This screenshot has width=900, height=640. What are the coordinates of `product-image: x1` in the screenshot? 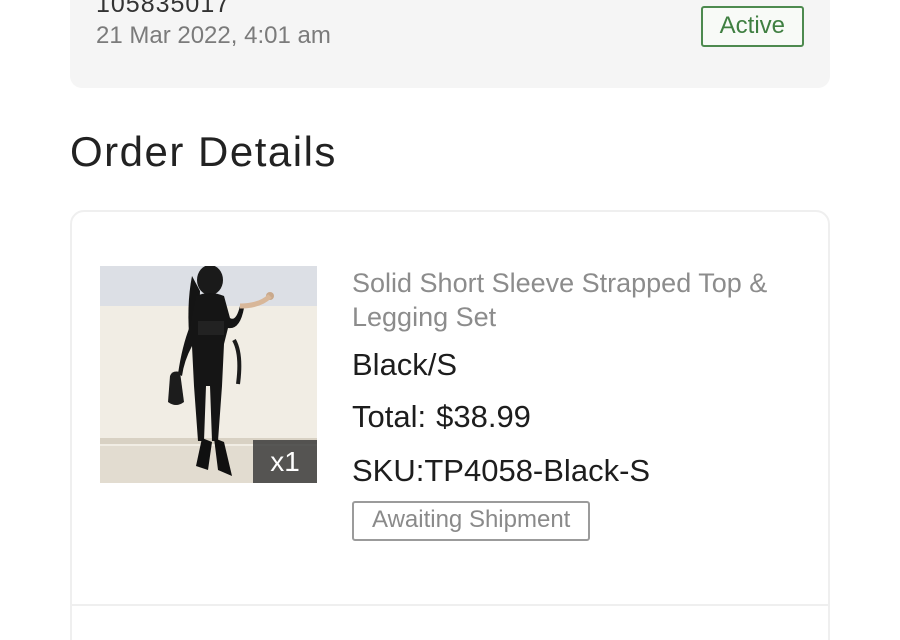 It's located at (208, 374).